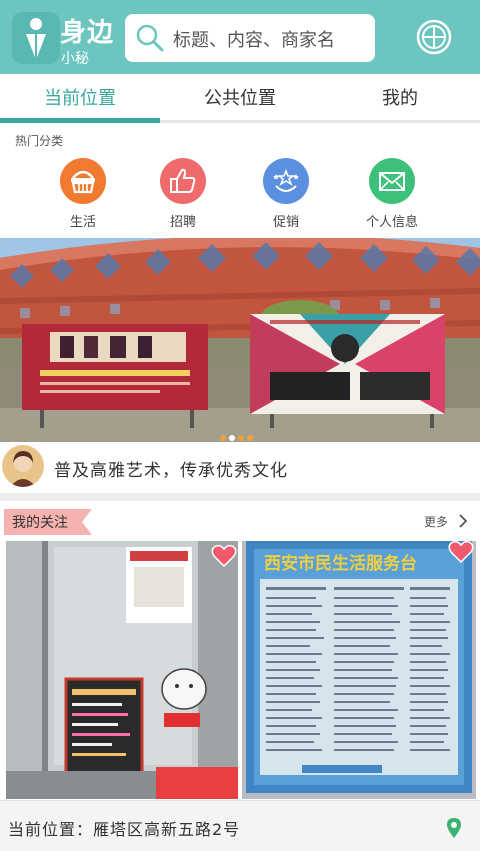  I want to click on avatar, so click(23, 466).